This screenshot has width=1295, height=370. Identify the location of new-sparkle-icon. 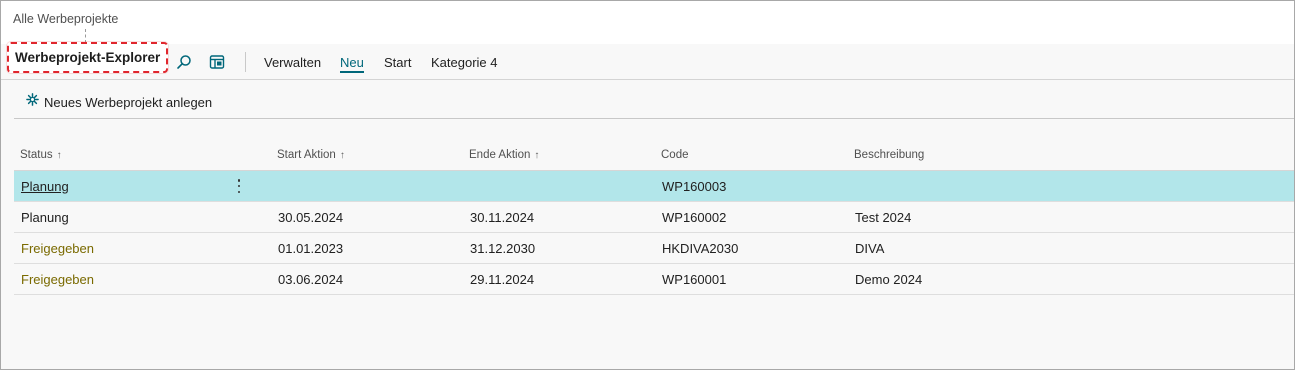
(32, 102).